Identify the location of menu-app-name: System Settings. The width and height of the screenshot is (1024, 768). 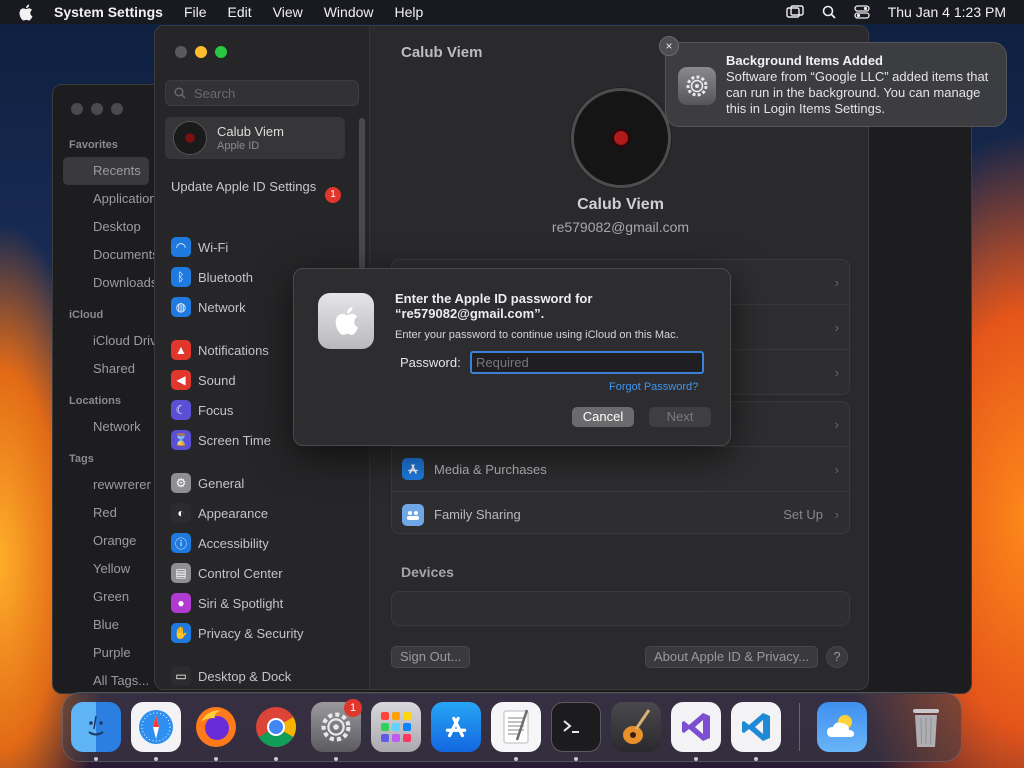
(108, 12).